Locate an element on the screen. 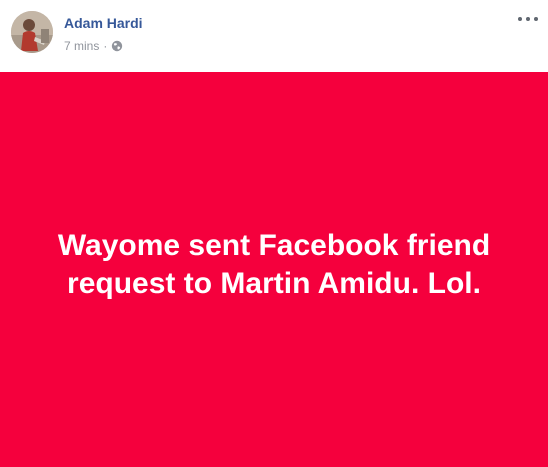 The width and height of the screenshot is (548, 467). more-options-icon is located at coordinates (528, 19).